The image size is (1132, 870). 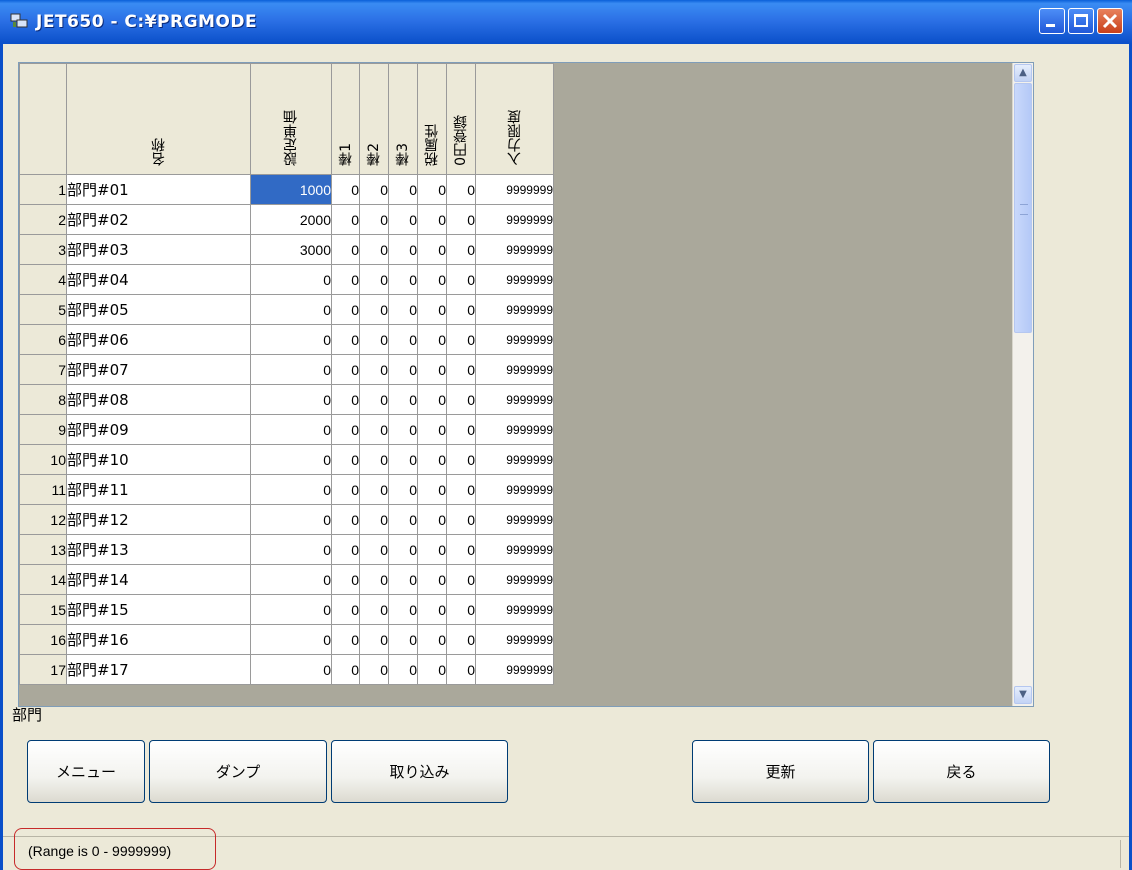 What do you see at coordinates (286, 639) in the screenshot?
I see `table-row: 16 部門#16 0 0 0 0 0 0 9999999` at bounding box center [286, 639].